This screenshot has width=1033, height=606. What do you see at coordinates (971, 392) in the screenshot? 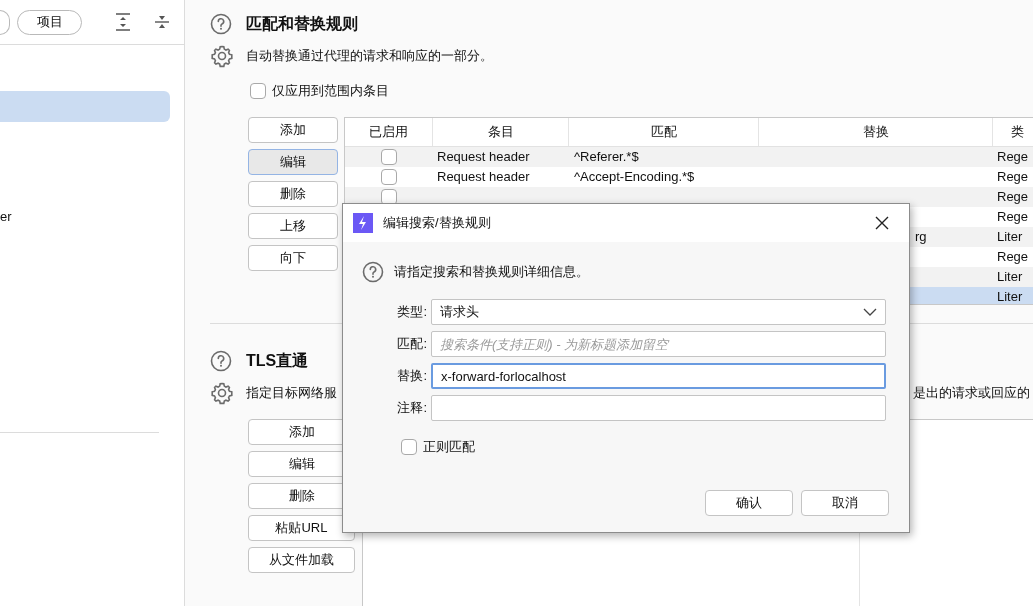
I see `section-description: 是出的请求或回应的` at bounding box center [971, 392].